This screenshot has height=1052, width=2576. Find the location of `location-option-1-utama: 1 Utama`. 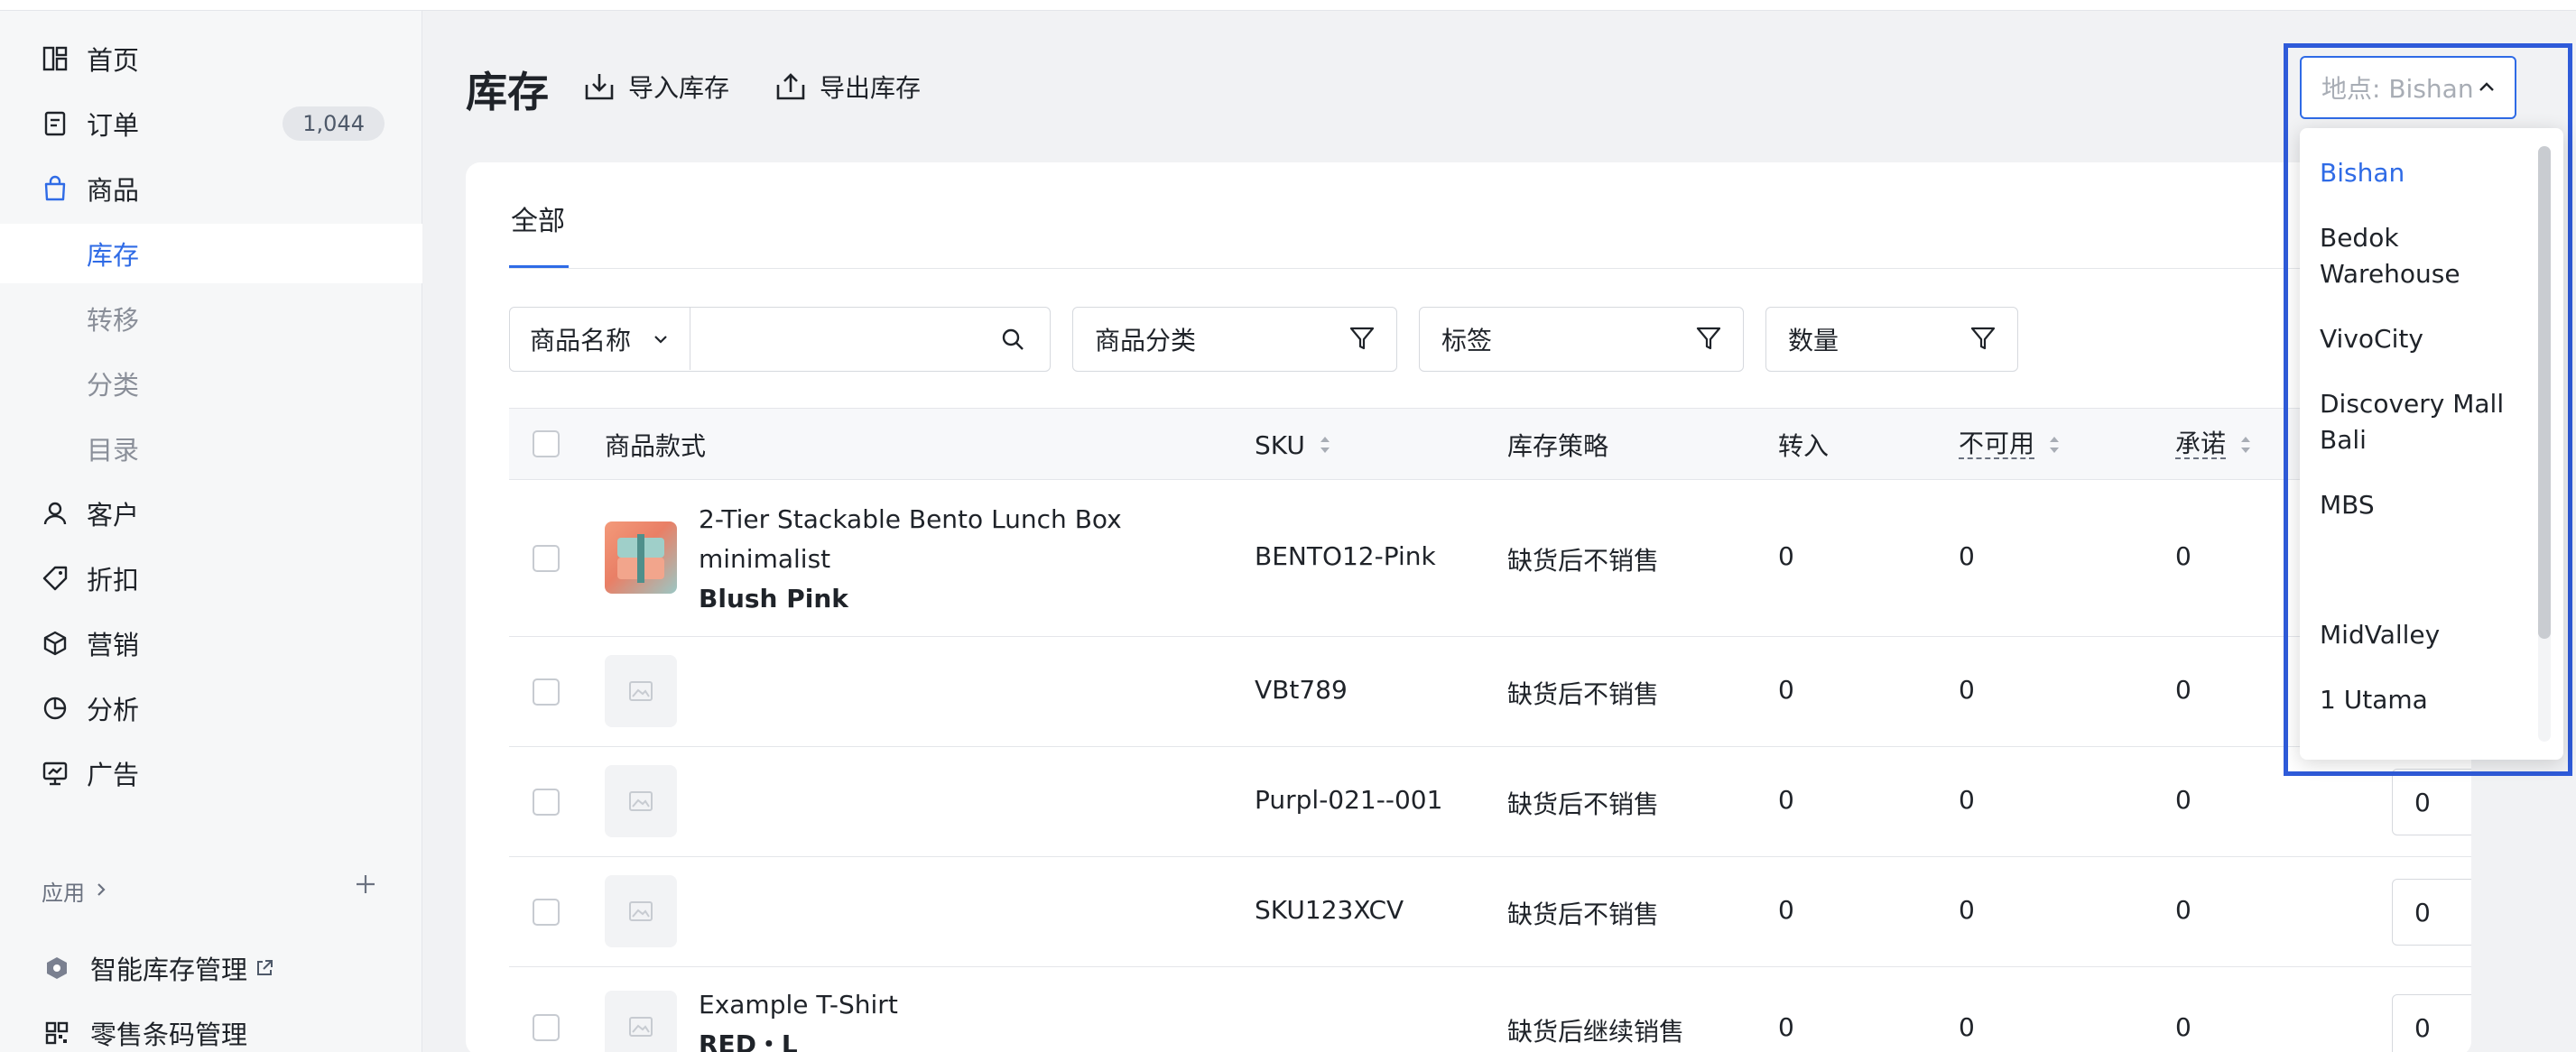

location-option-1-utama: 1 Utama is located at coordinates (2428, 700).